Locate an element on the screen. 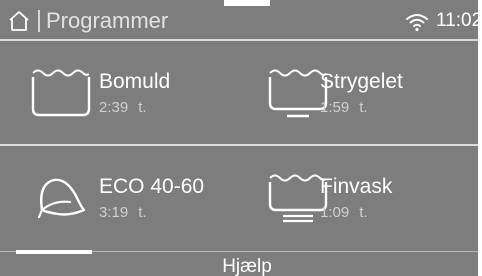  program-name: Strygelet is located at coordinates (361, 81).